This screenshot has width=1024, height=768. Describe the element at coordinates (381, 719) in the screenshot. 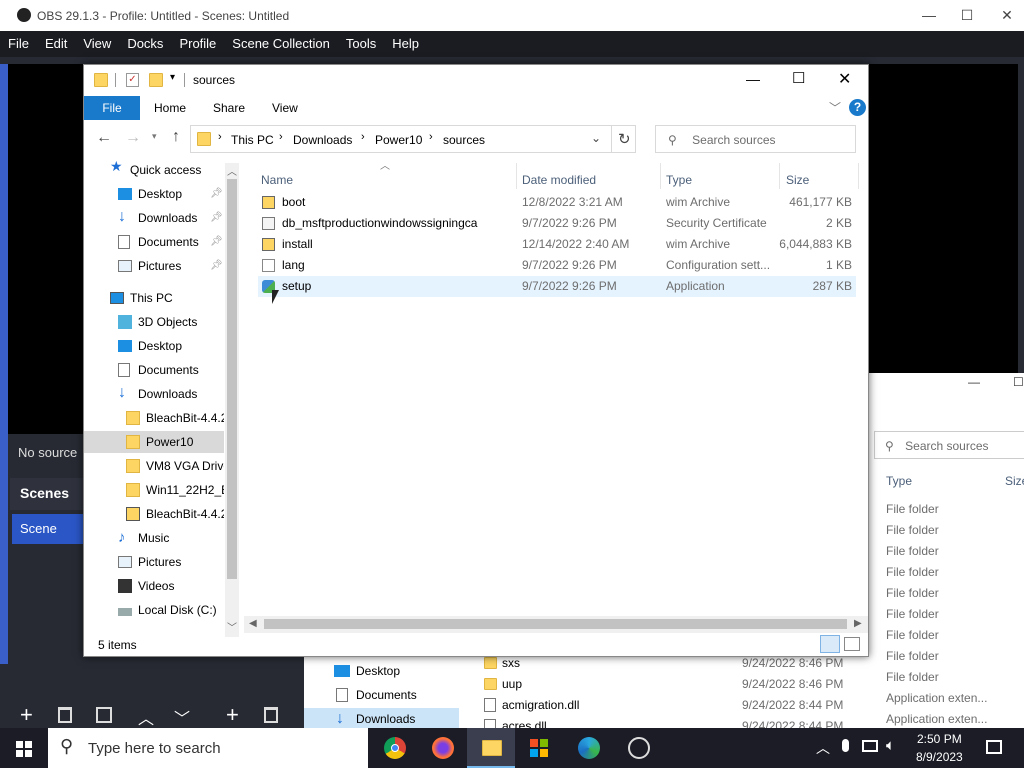

I see `bg-nav-downloads: ↓ Downloads` at that location.